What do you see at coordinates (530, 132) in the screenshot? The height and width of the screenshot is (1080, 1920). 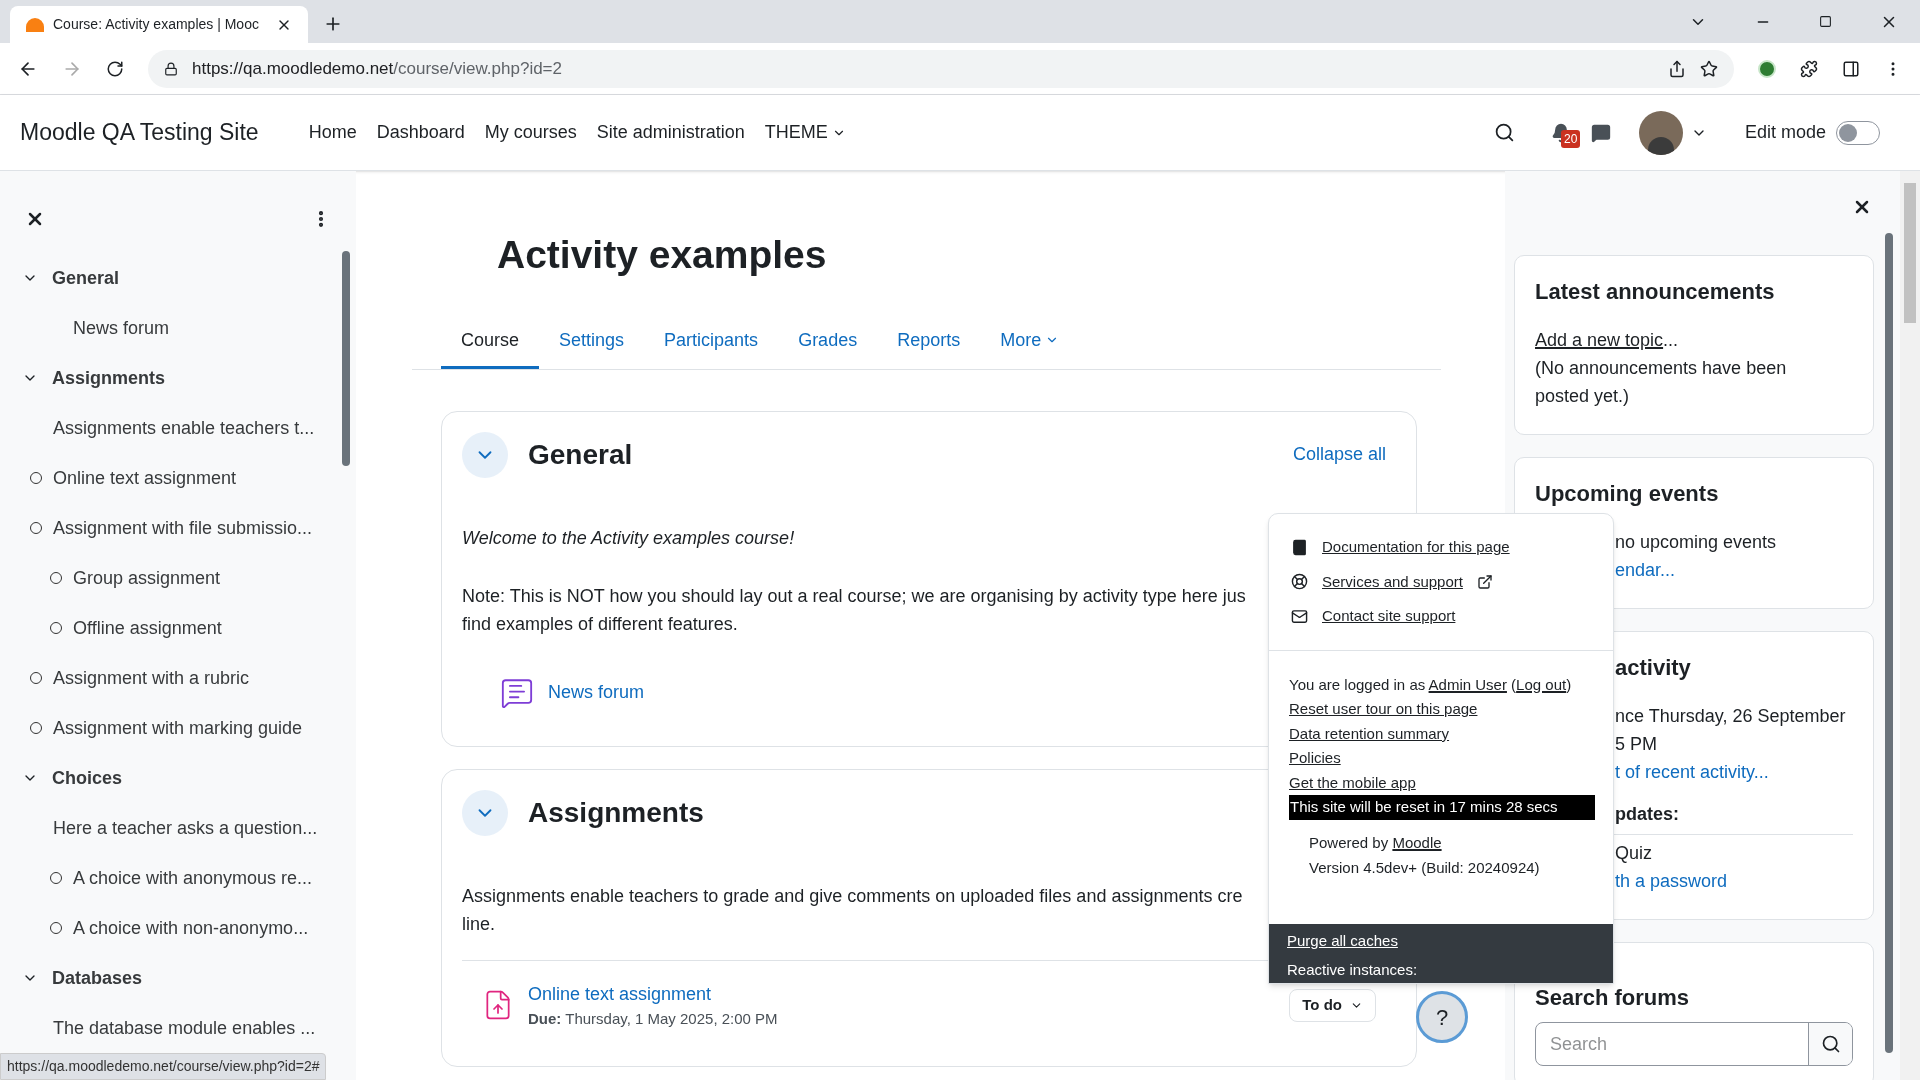 I see `nav-link: My courses` at bounding box center [530, 132].